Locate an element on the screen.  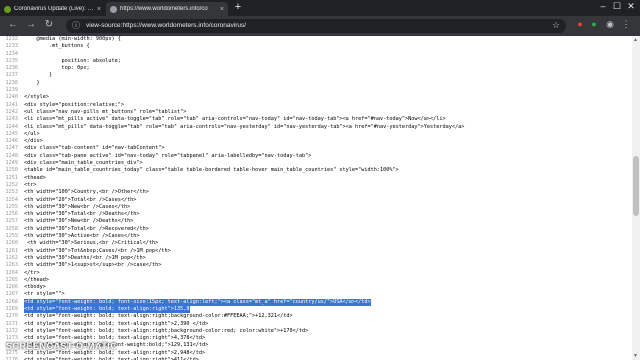
line-number: 1235 is located at coordinates (12, 60).